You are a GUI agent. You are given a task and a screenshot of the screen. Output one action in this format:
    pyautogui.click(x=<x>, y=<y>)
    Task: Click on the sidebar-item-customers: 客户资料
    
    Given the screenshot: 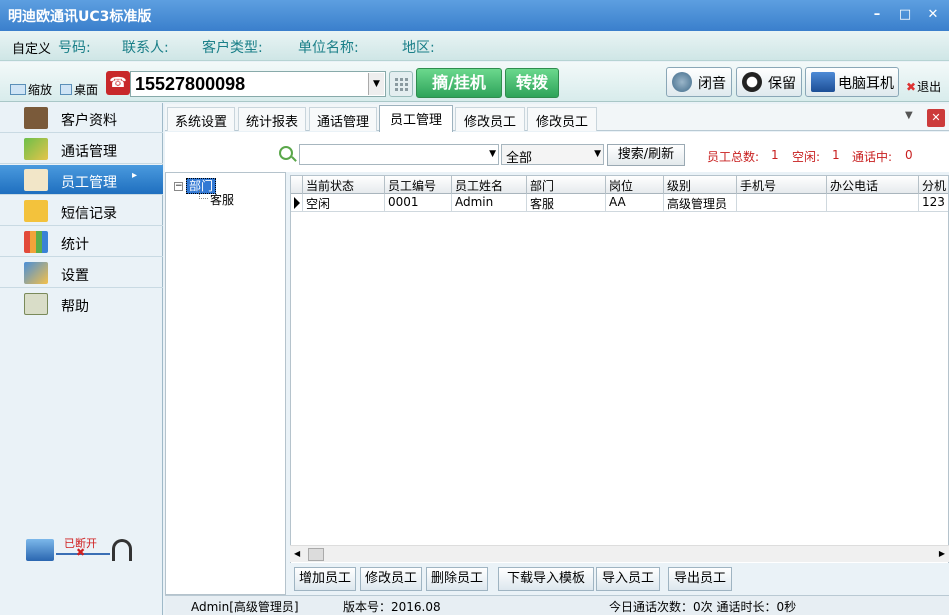 What is the action you would take?
    pyautogui.click(x=81, y=118)
    